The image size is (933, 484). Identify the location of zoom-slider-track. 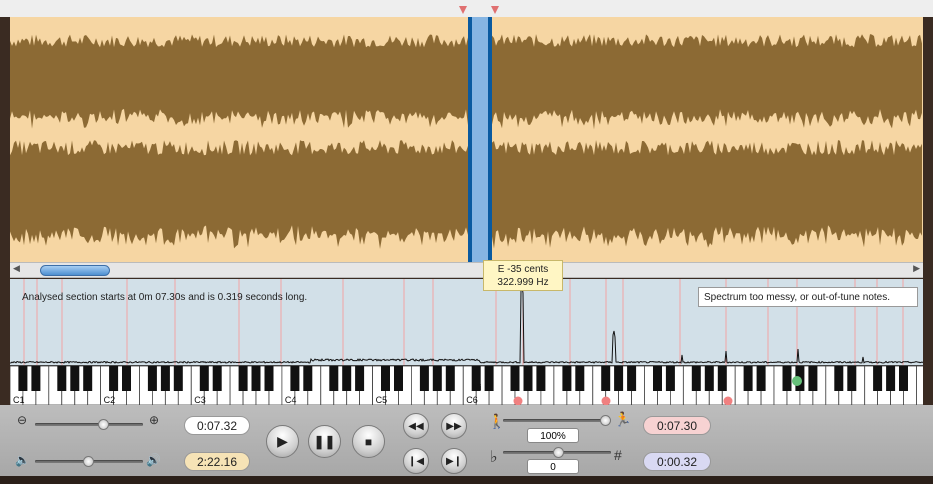
(89, 424).